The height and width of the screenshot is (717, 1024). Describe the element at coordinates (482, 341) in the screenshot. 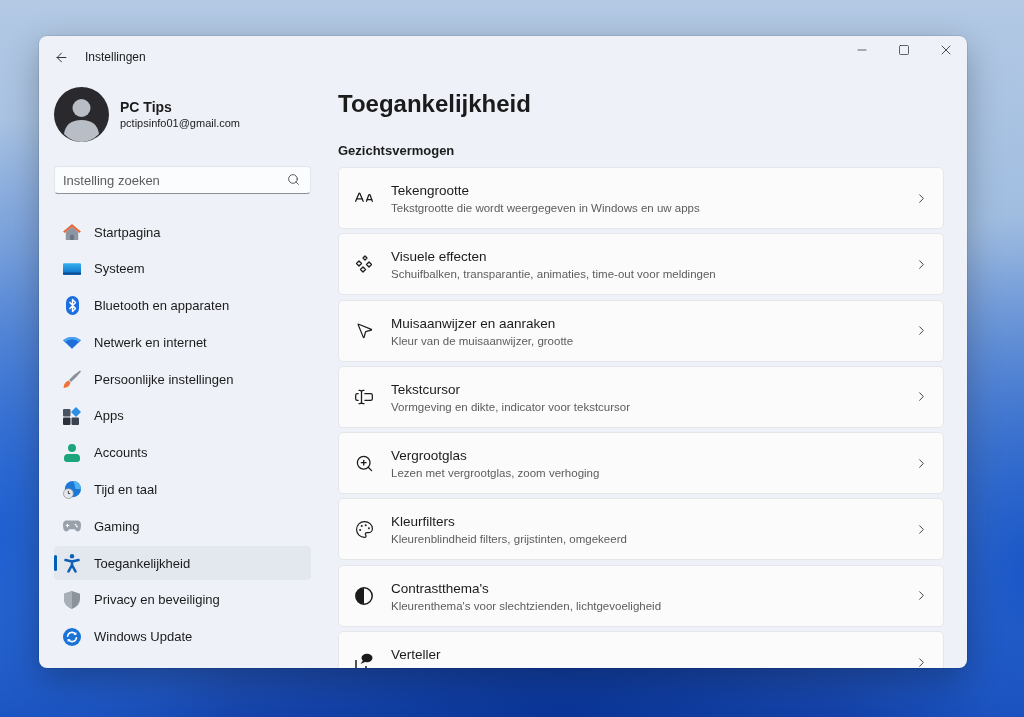

I see `card-description: Kleur van de muisaanwijzer, grootte` at that location.